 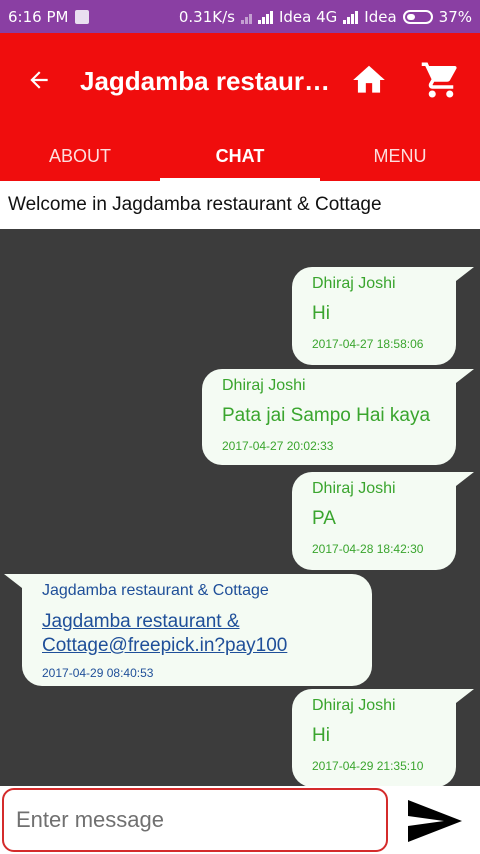 What do you see at coordinates (383, 521) in the screenshot?
I see `chat-message-outgoing: Dhiraj Joshi PA 2017-04-28 18:42:30` at bounding box center [383, 521].